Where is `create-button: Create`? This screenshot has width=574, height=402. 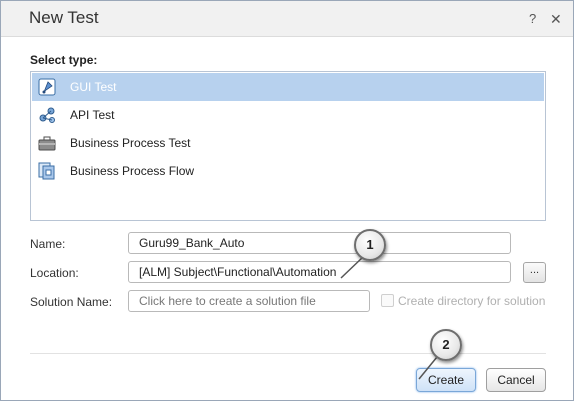 create-button: Create is located at coordinates (446, 380).